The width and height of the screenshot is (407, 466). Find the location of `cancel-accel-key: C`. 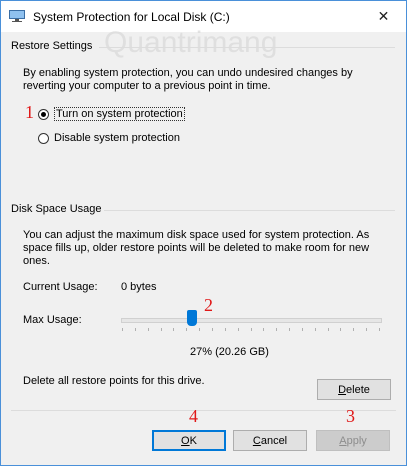

cancel-accel-key: C is located at coordinates (256, 440).